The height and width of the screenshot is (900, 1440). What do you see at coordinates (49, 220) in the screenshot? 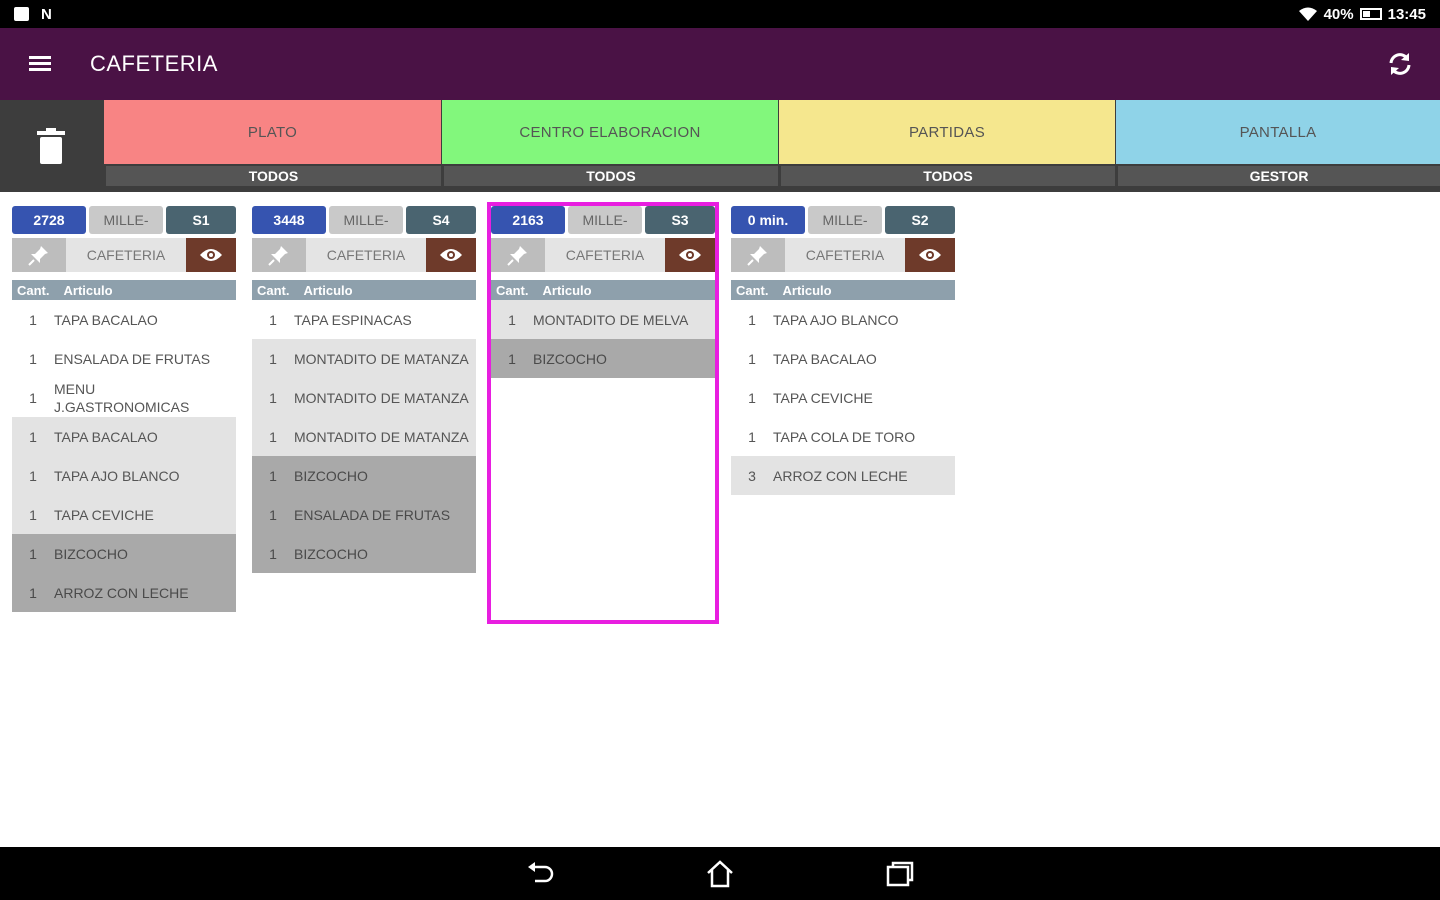
I see `ticket-number: 2728` at bounding box center [49, 220].